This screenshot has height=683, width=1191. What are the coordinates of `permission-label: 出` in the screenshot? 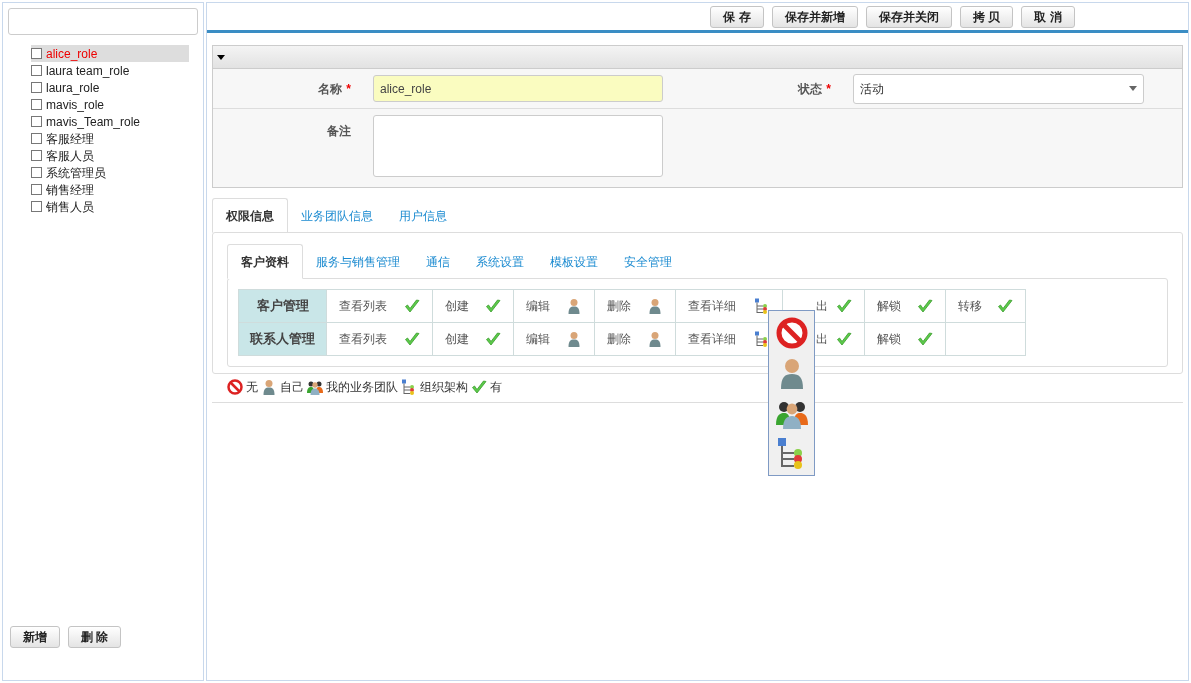 It's located at (822, 306).